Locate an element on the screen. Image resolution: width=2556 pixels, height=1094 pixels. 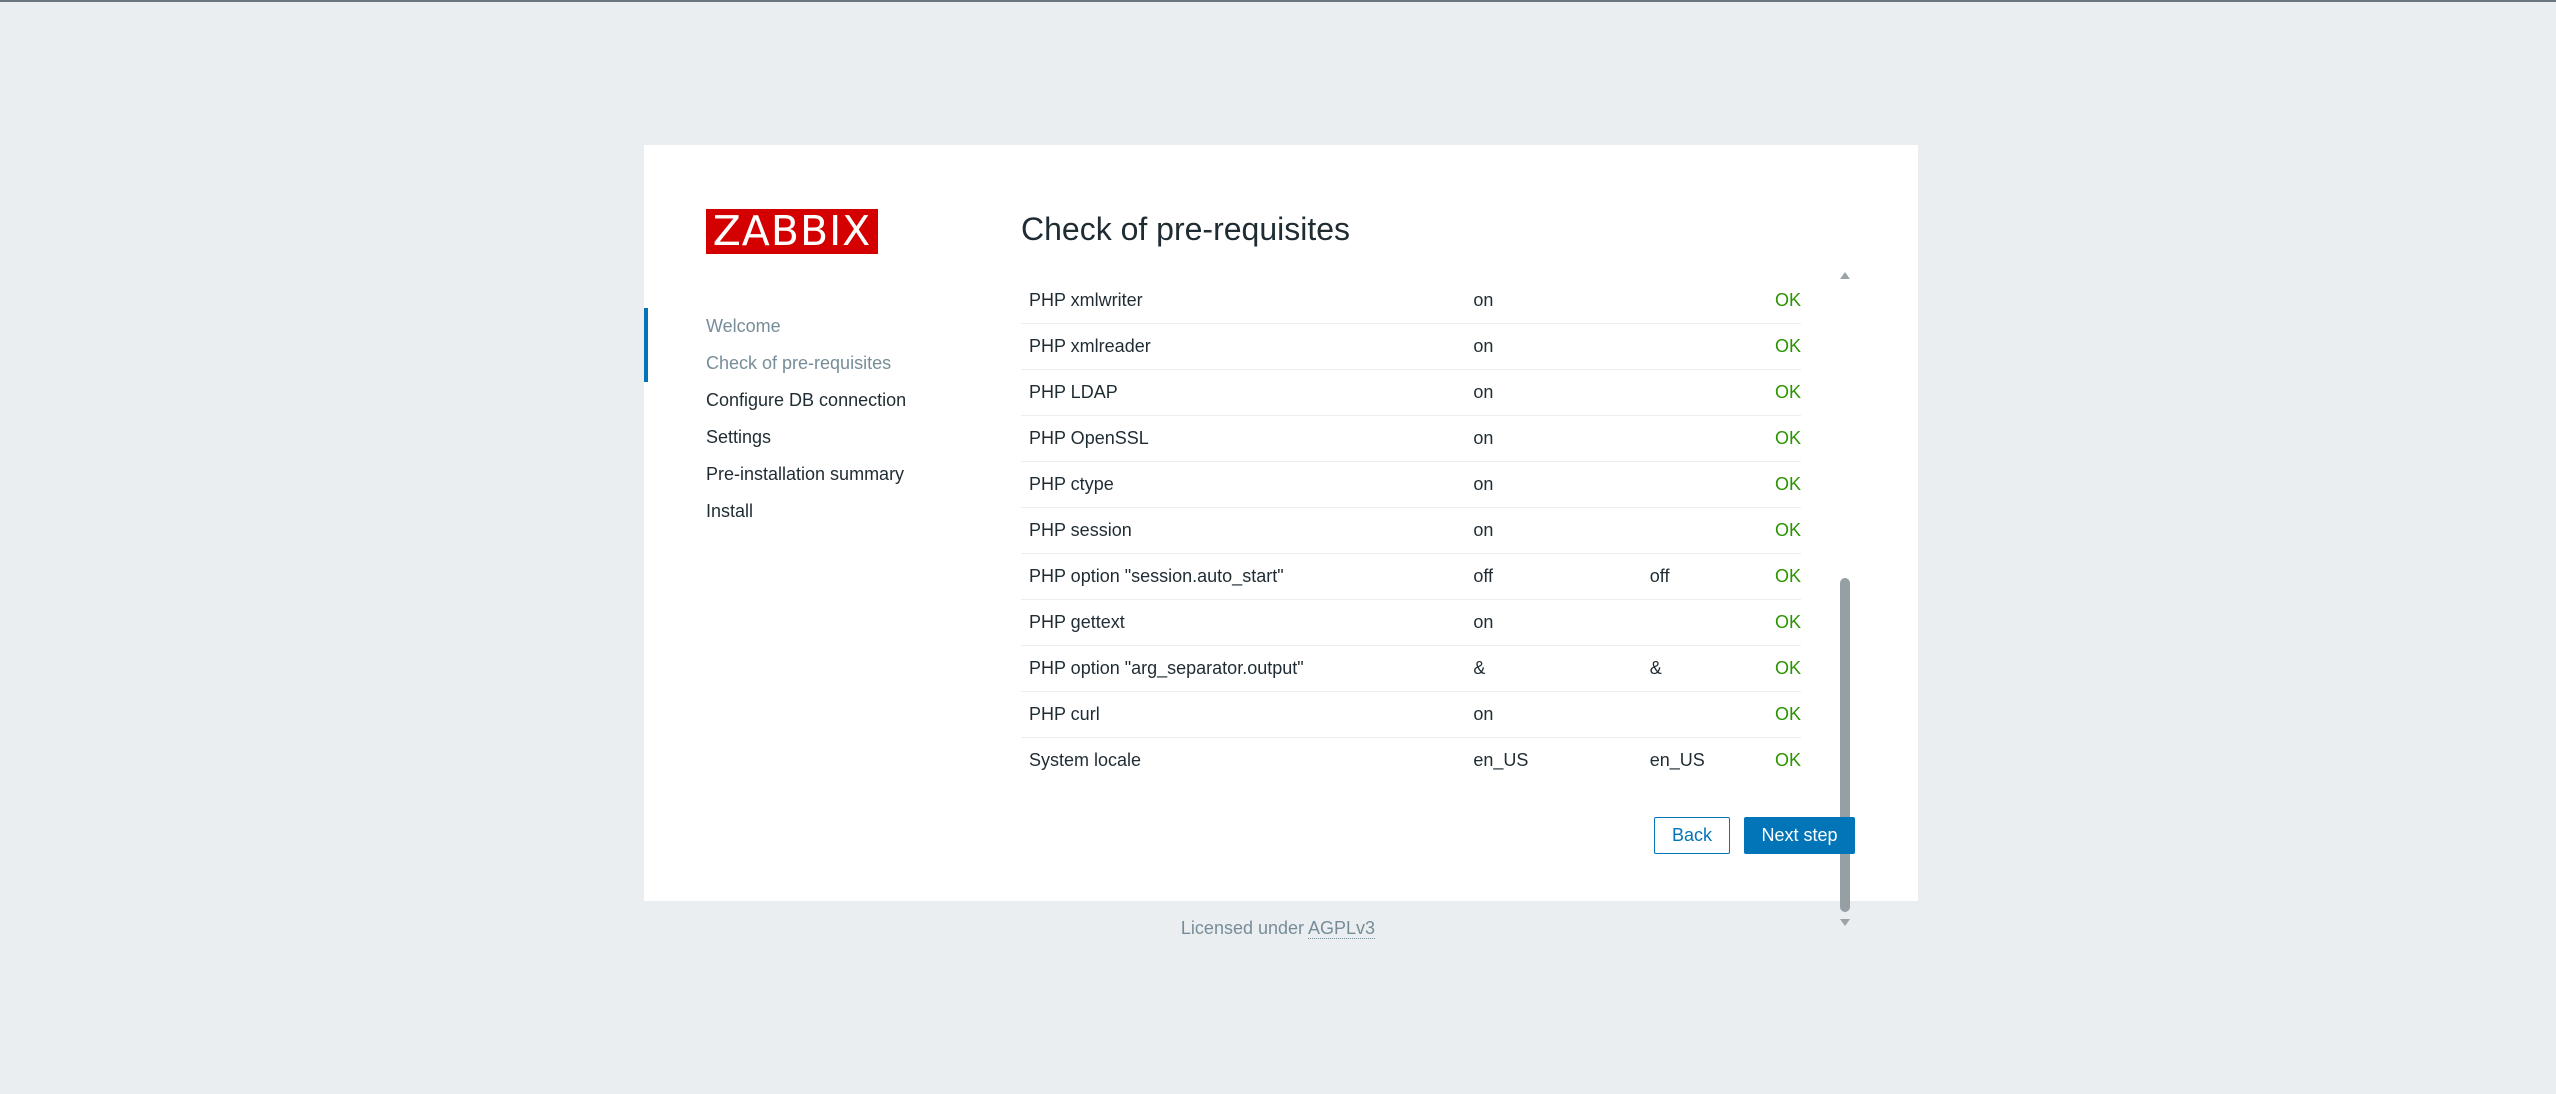
requirement-name: PHP OpenSSL is located at coordinates (1243, 438).